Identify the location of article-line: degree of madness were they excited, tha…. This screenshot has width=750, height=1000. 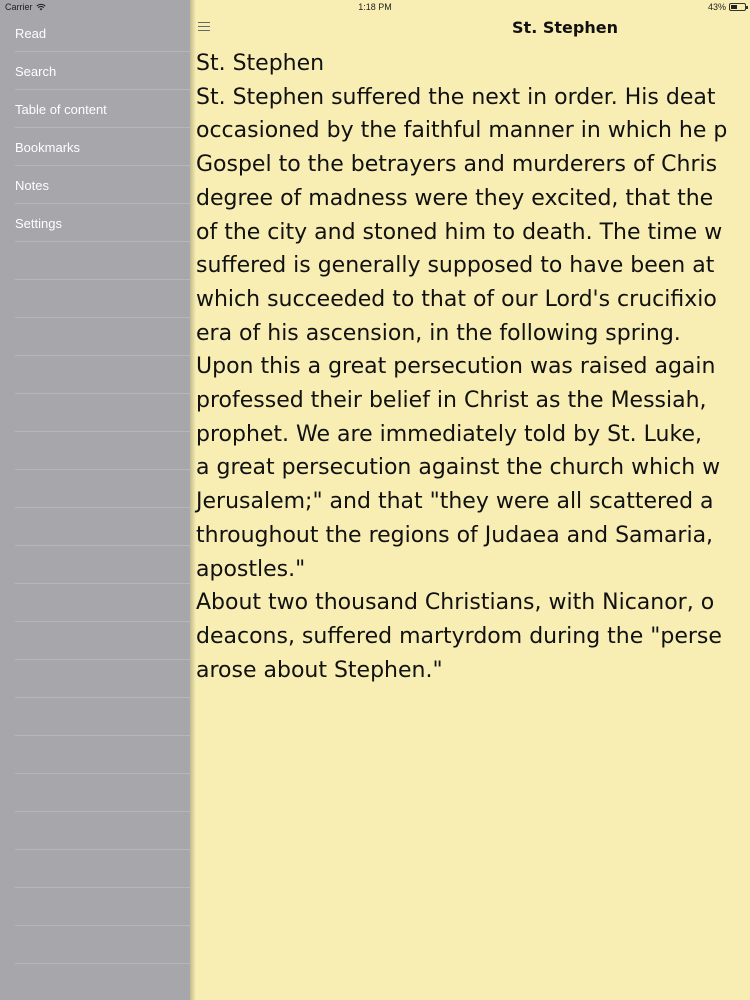
(455, 198).